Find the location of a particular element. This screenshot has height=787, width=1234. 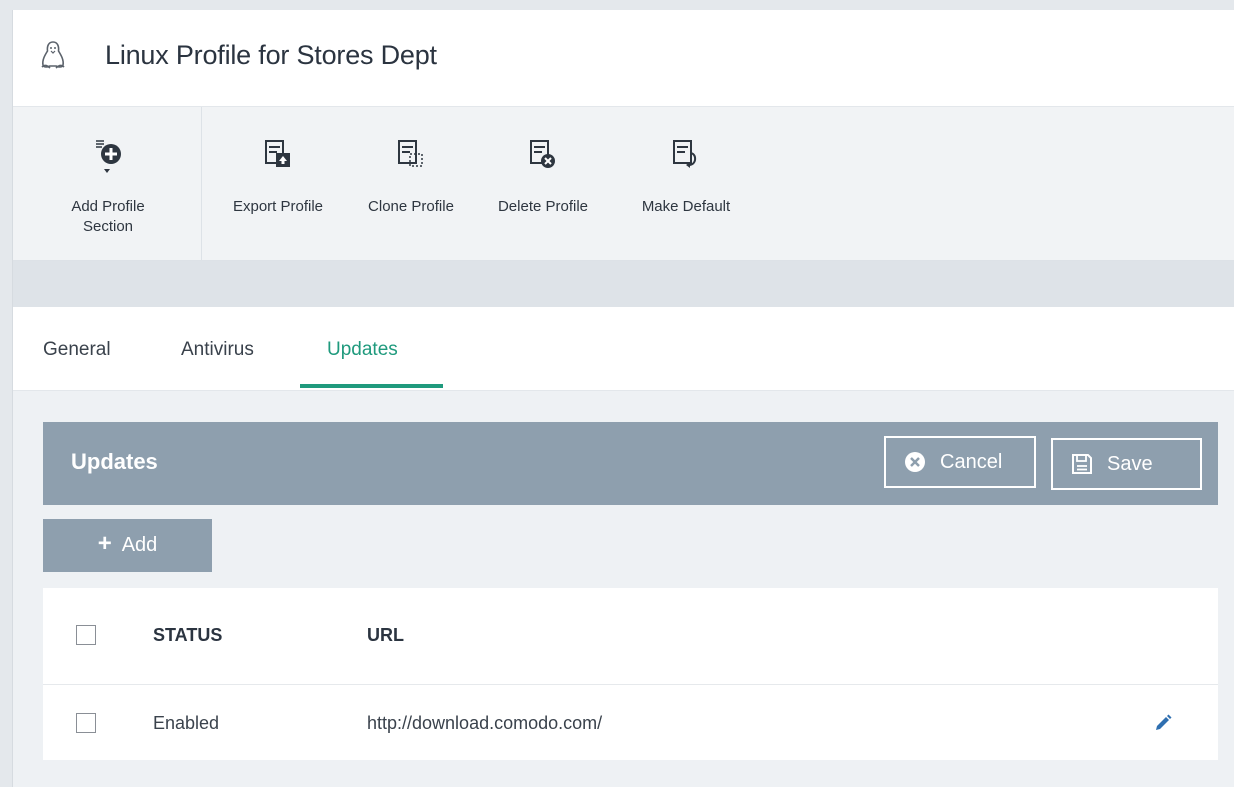

add-label: Add is located at coordinates (139, 545).